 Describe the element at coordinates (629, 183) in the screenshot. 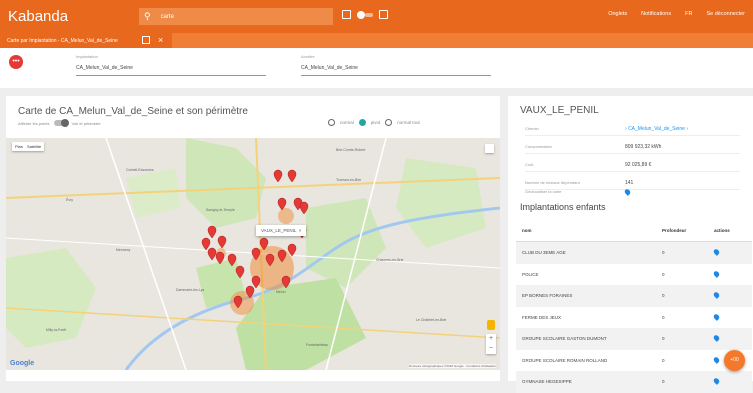

I see `detail-value: 141` at that location.